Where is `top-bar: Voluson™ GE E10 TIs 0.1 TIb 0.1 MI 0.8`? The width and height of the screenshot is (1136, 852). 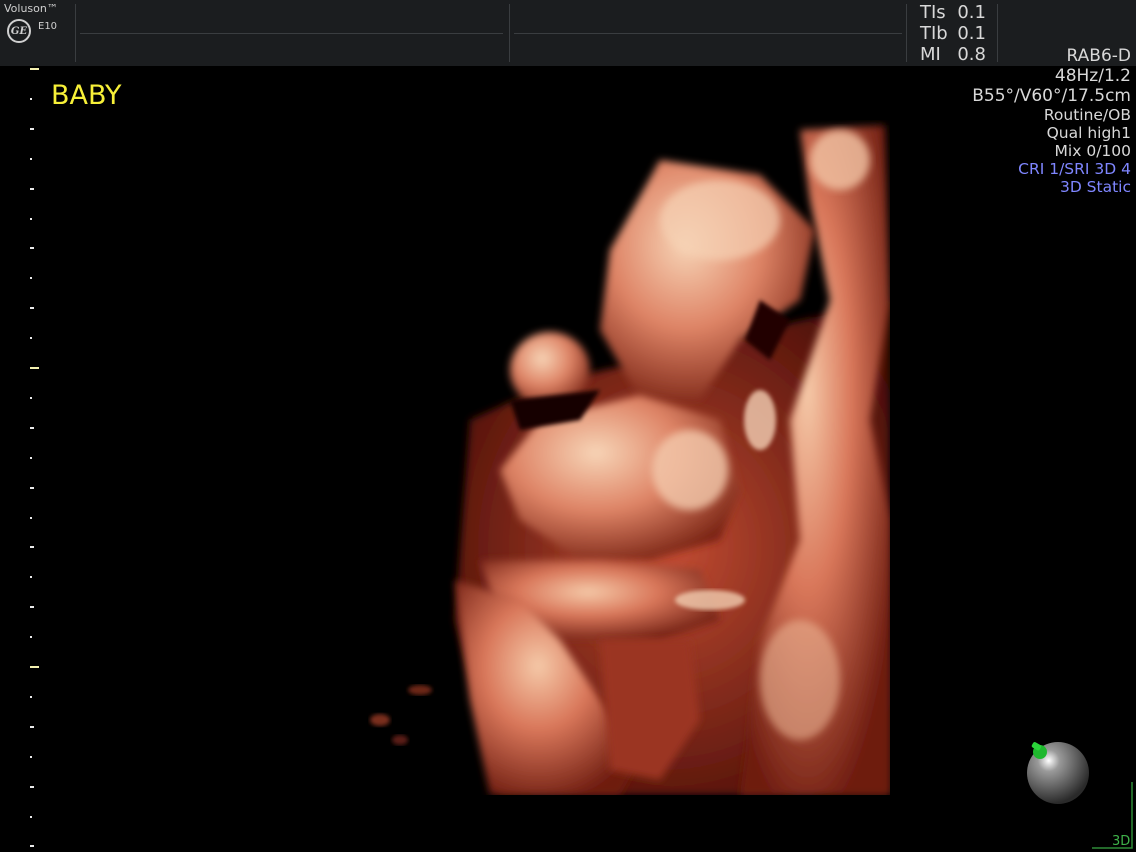 top-bar: Voluson™ GE E10 TIs 0.1 TIb 0.1 MI 0.8 is located at coordinates (568, 33).